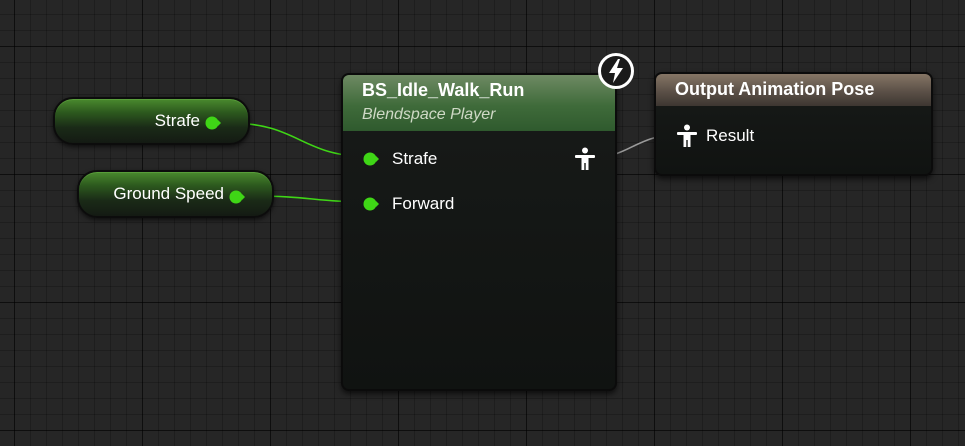  Describe the element at coordinates (237, 197) in the screenshot. I see `ground-speed-output-pin` at that location.